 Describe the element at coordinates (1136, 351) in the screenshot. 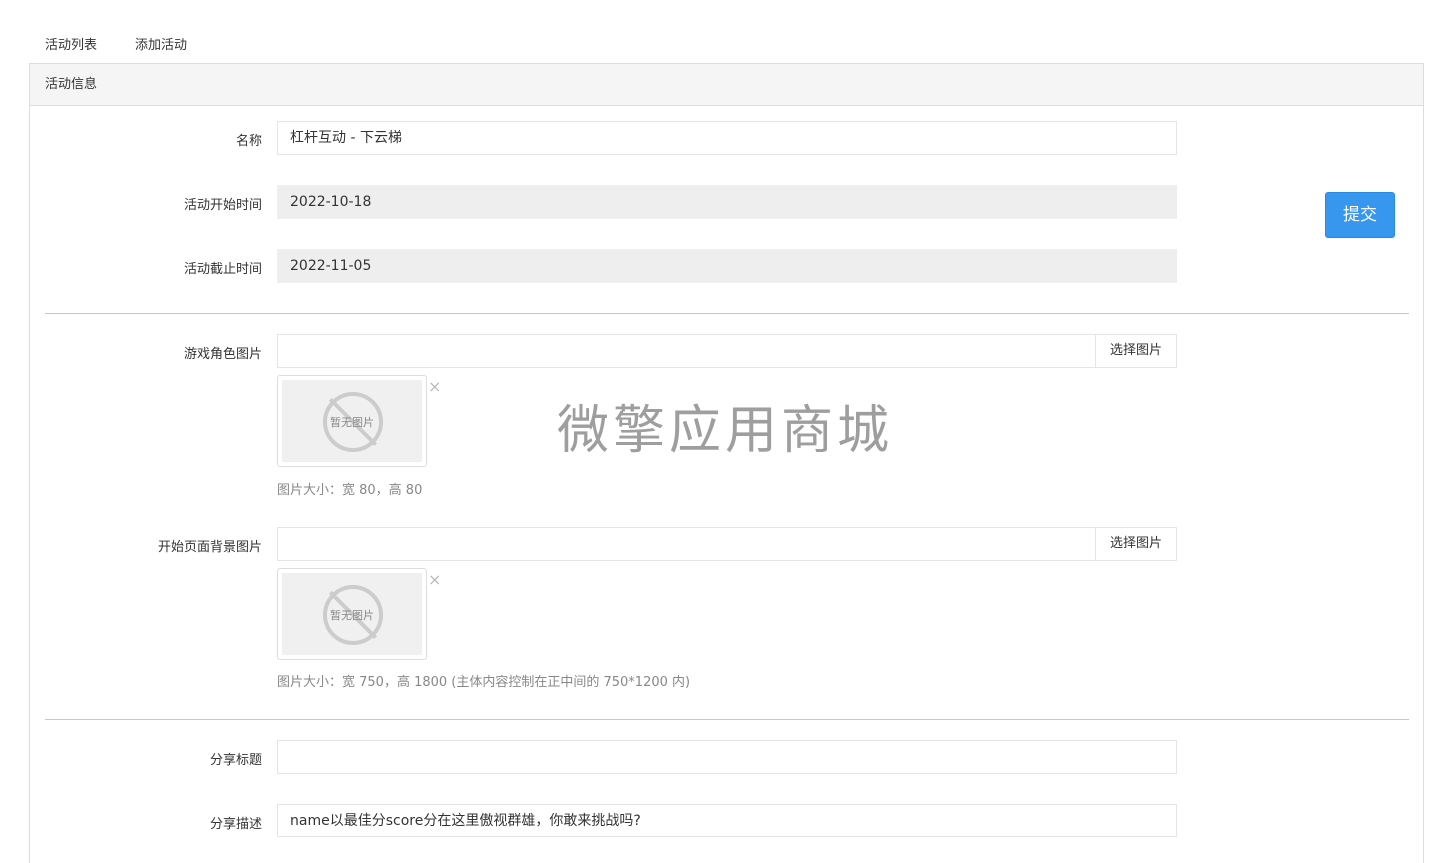

I see `role-image-select-button: 选择图片` at that location.